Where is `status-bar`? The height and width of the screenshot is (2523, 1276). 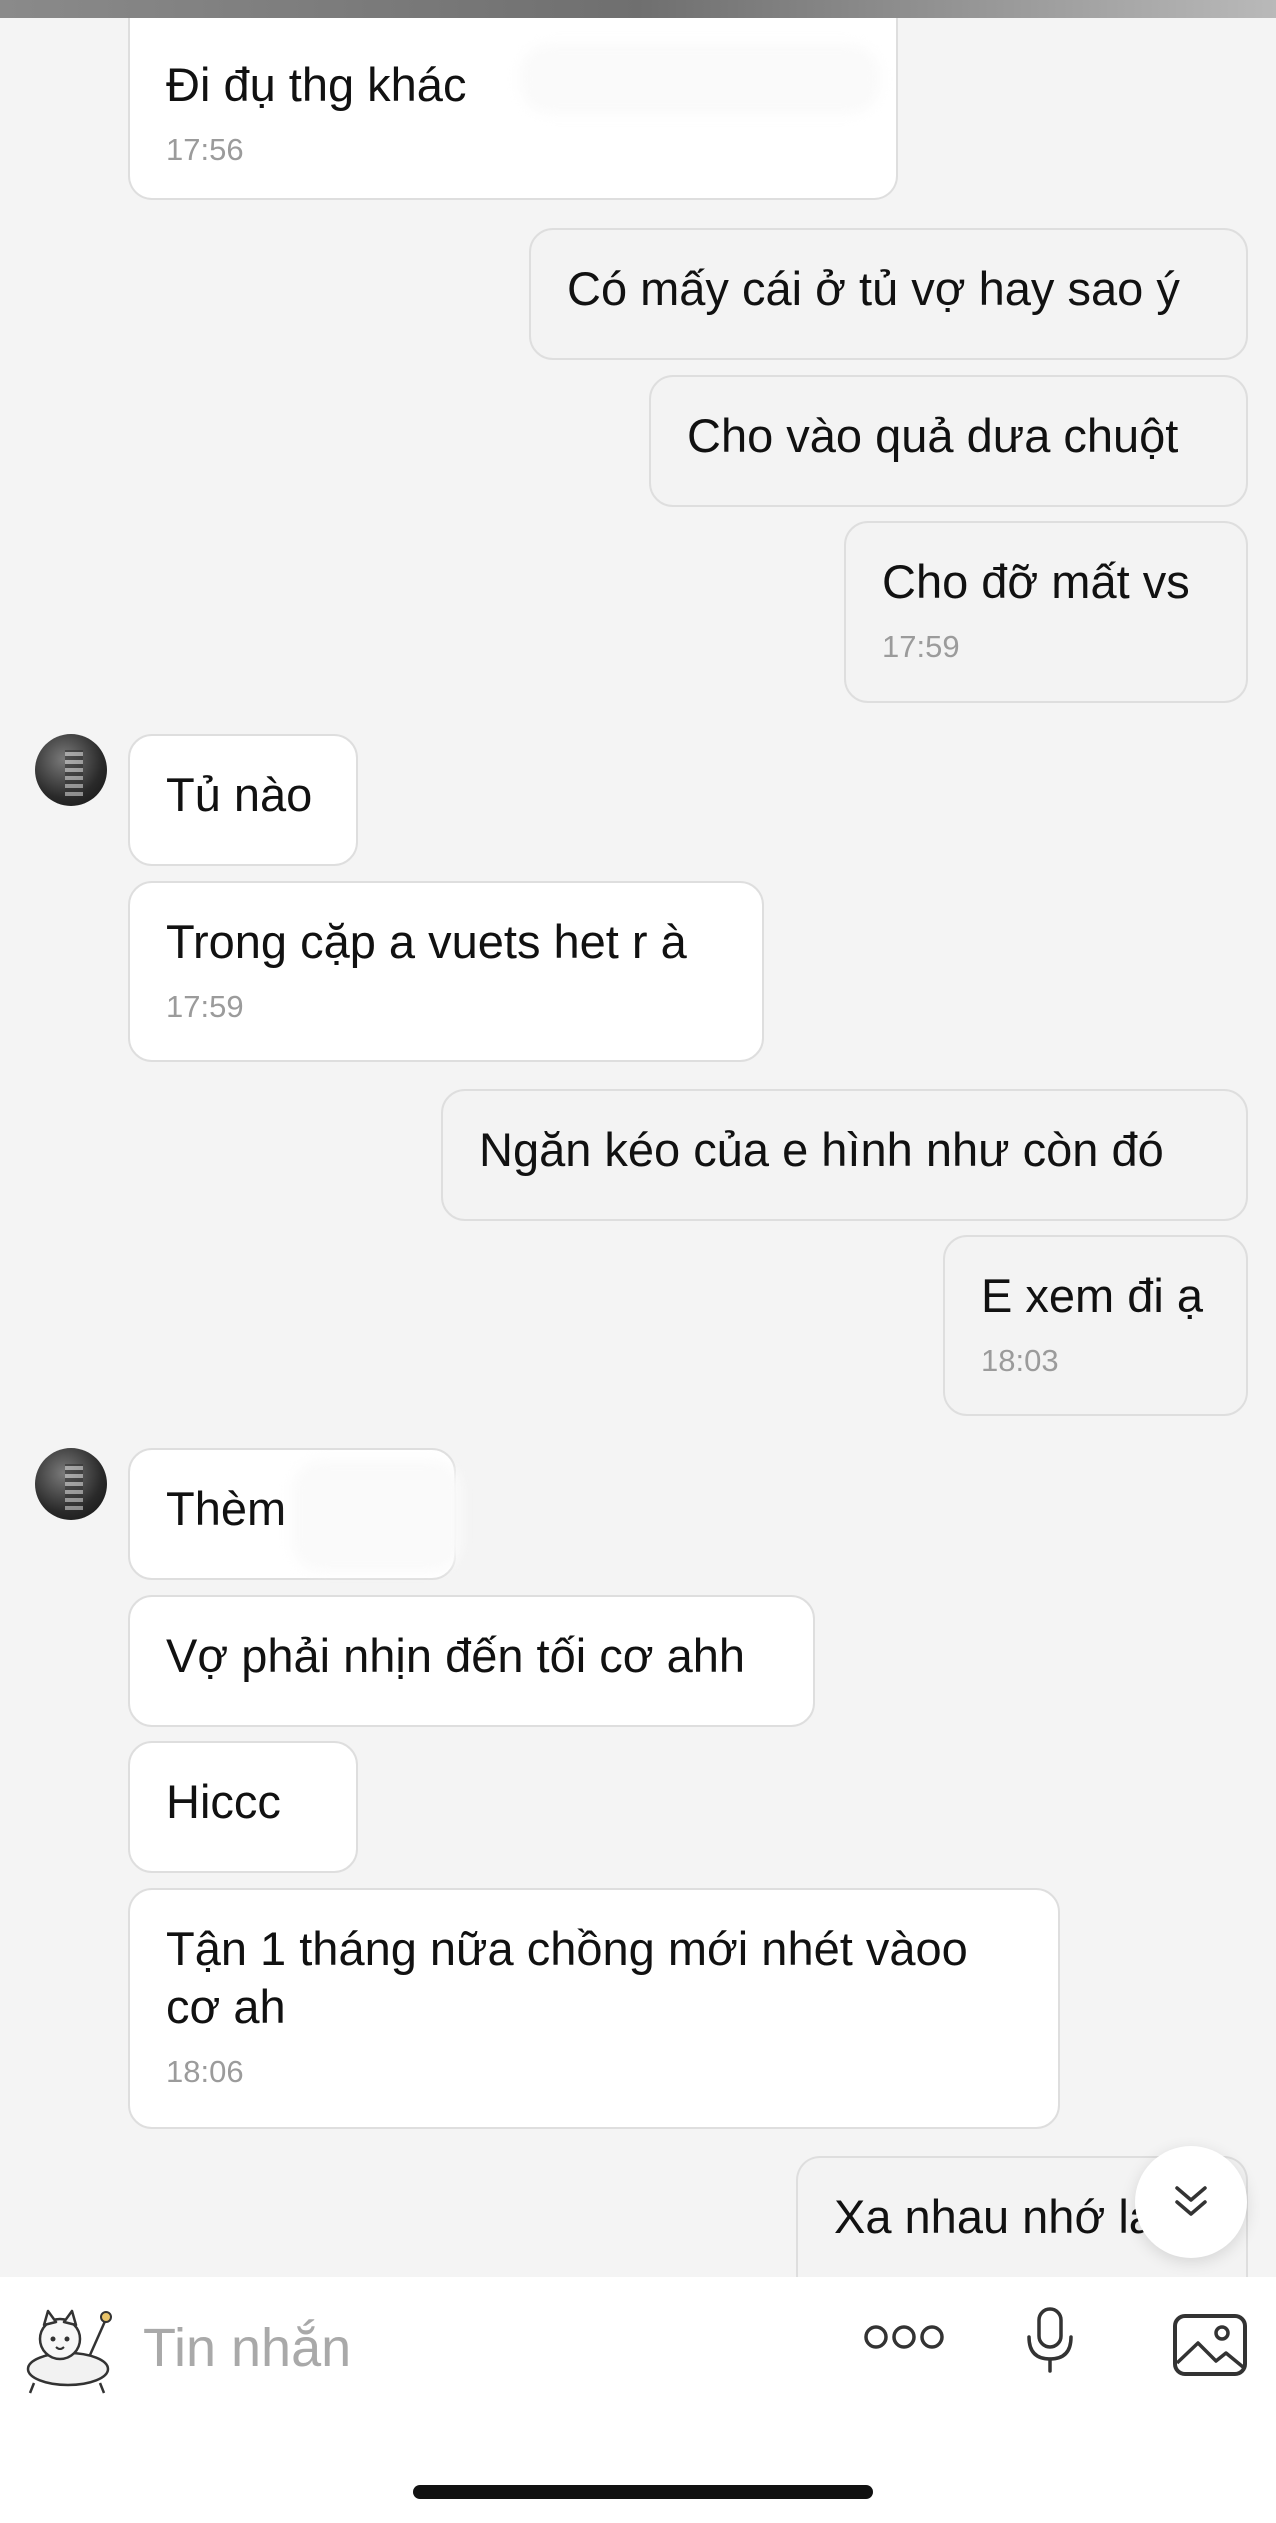
status-bar is located at coordinates (638, 9).